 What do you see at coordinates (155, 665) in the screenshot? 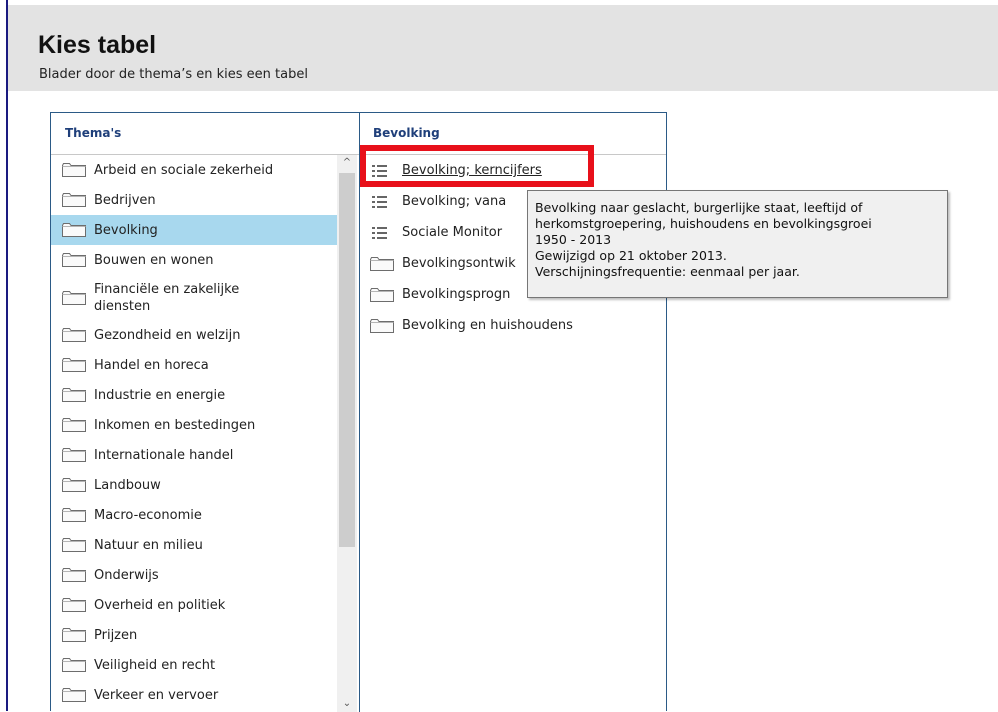
I see `theme-label: Veiligheid en recht` at bounding box center [155, 665].